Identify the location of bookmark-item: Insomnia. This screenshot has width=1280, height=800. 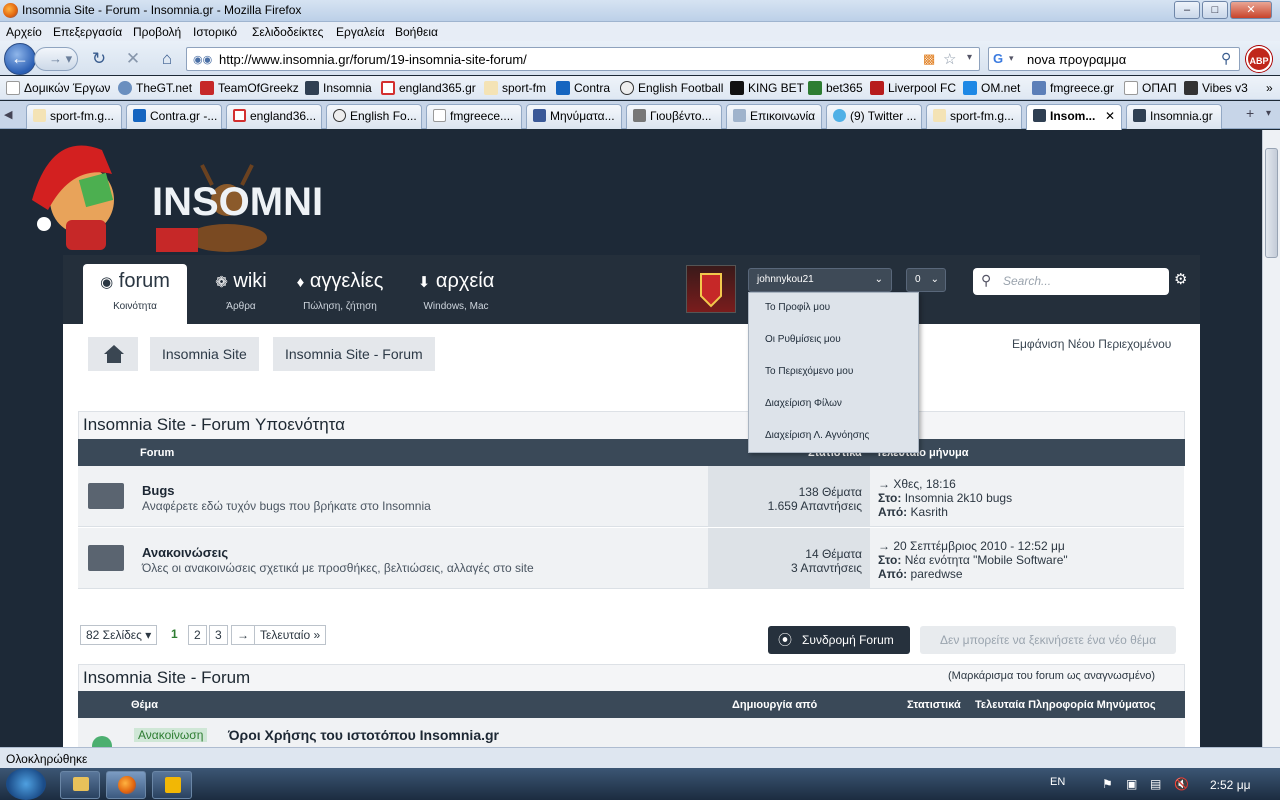
(338, 88).